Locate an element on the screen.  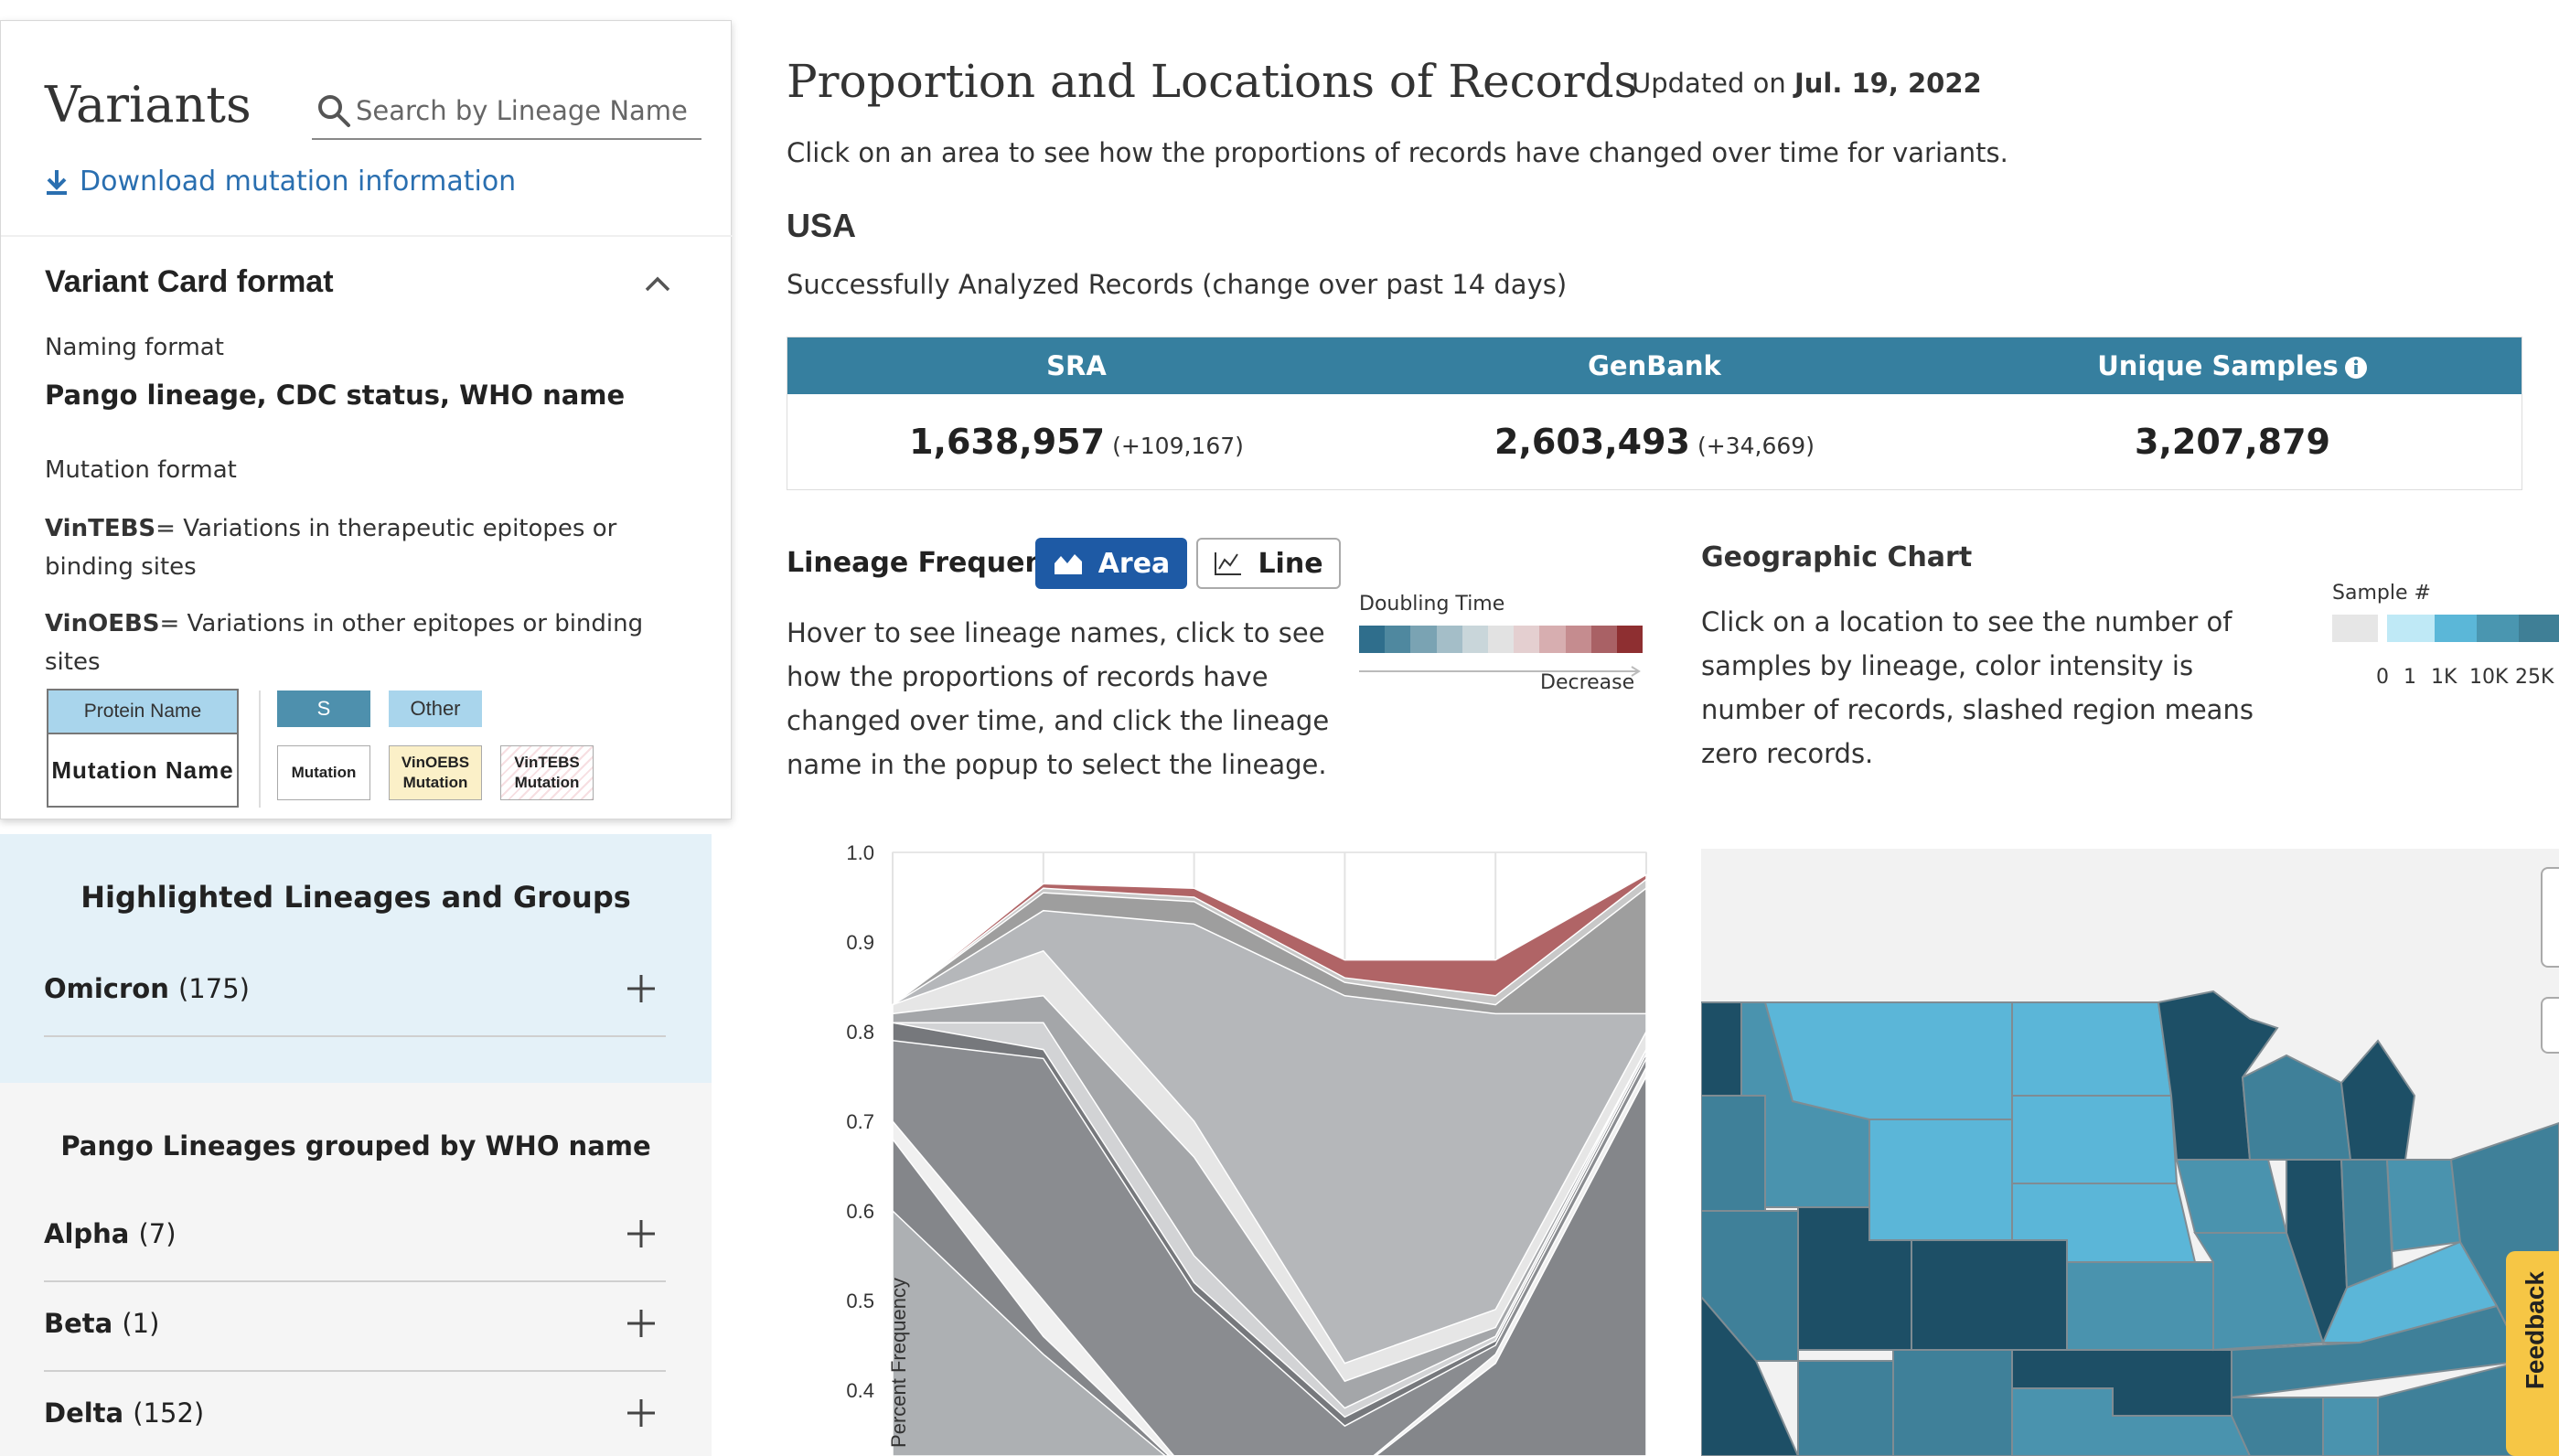
lineage-count: (152) is located at coordinates (169, 1413).